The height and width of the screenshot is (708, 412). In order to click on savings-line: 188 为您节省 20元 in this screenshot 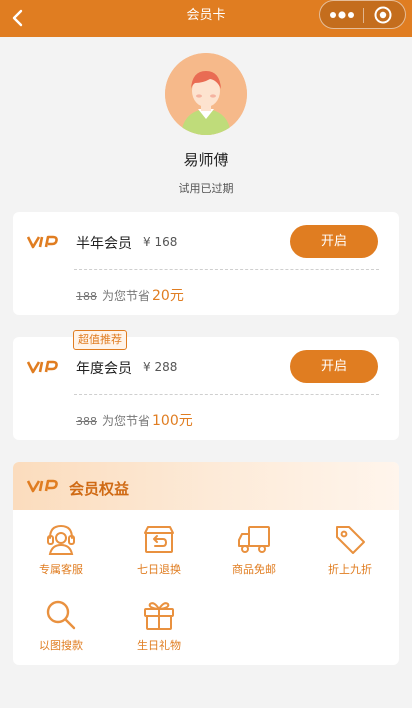, I will do `click(130, 295)`.